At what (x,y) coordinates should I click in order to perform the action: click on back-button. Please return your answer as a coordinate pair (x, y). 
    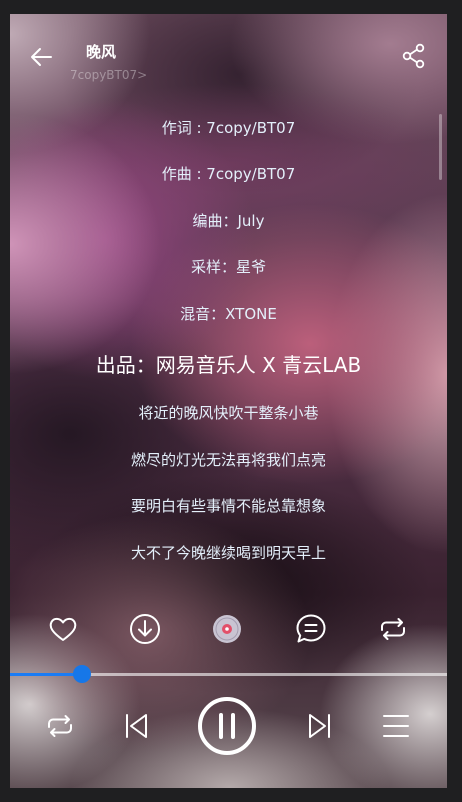
    Looking at the image, I should click on (41, 57).